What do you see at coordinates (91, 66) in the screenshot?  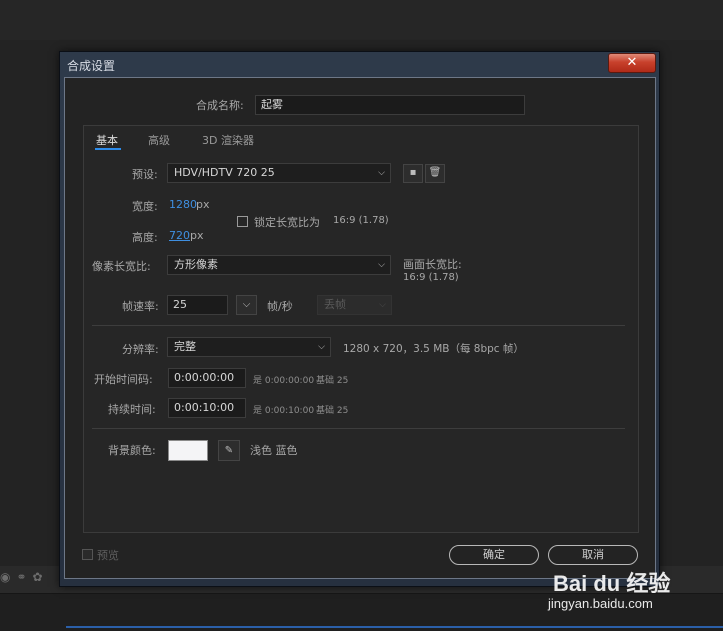 I see `dialog-title: 合成设置` at bounding box center [91, 66].